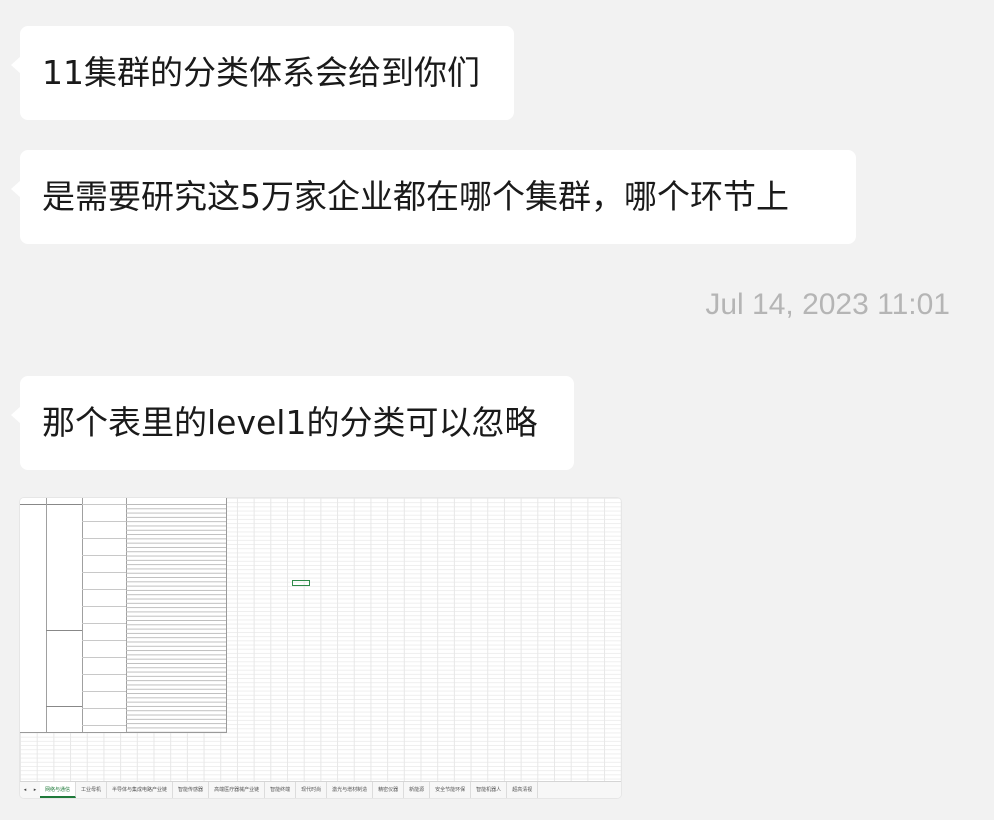 Image resolution: width=994 pixels, height=820 pixels. Describe the element at coordinates (312, 790) in the screenshot. I see `sheet-tab: 现代时尚` at that location.